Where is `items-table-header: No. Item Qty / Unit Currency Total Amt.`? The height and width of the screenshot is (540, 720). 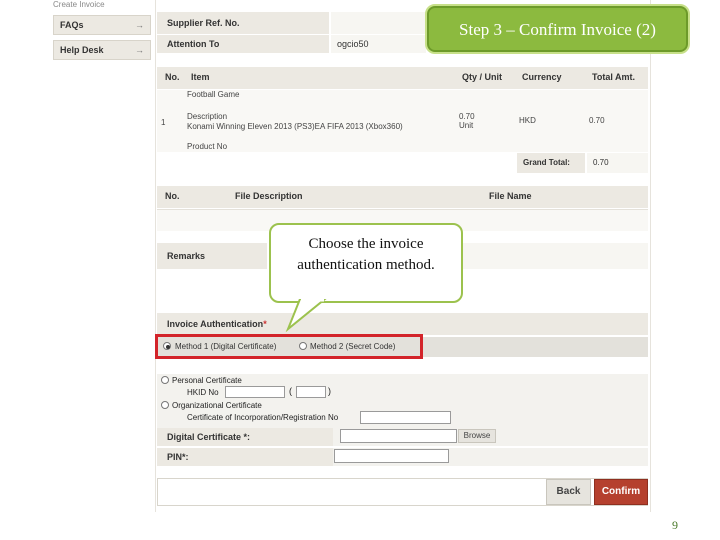 items-table-header: No. Item Qty / Unit Currency Total Amt. is located at coordinates (402, 78).